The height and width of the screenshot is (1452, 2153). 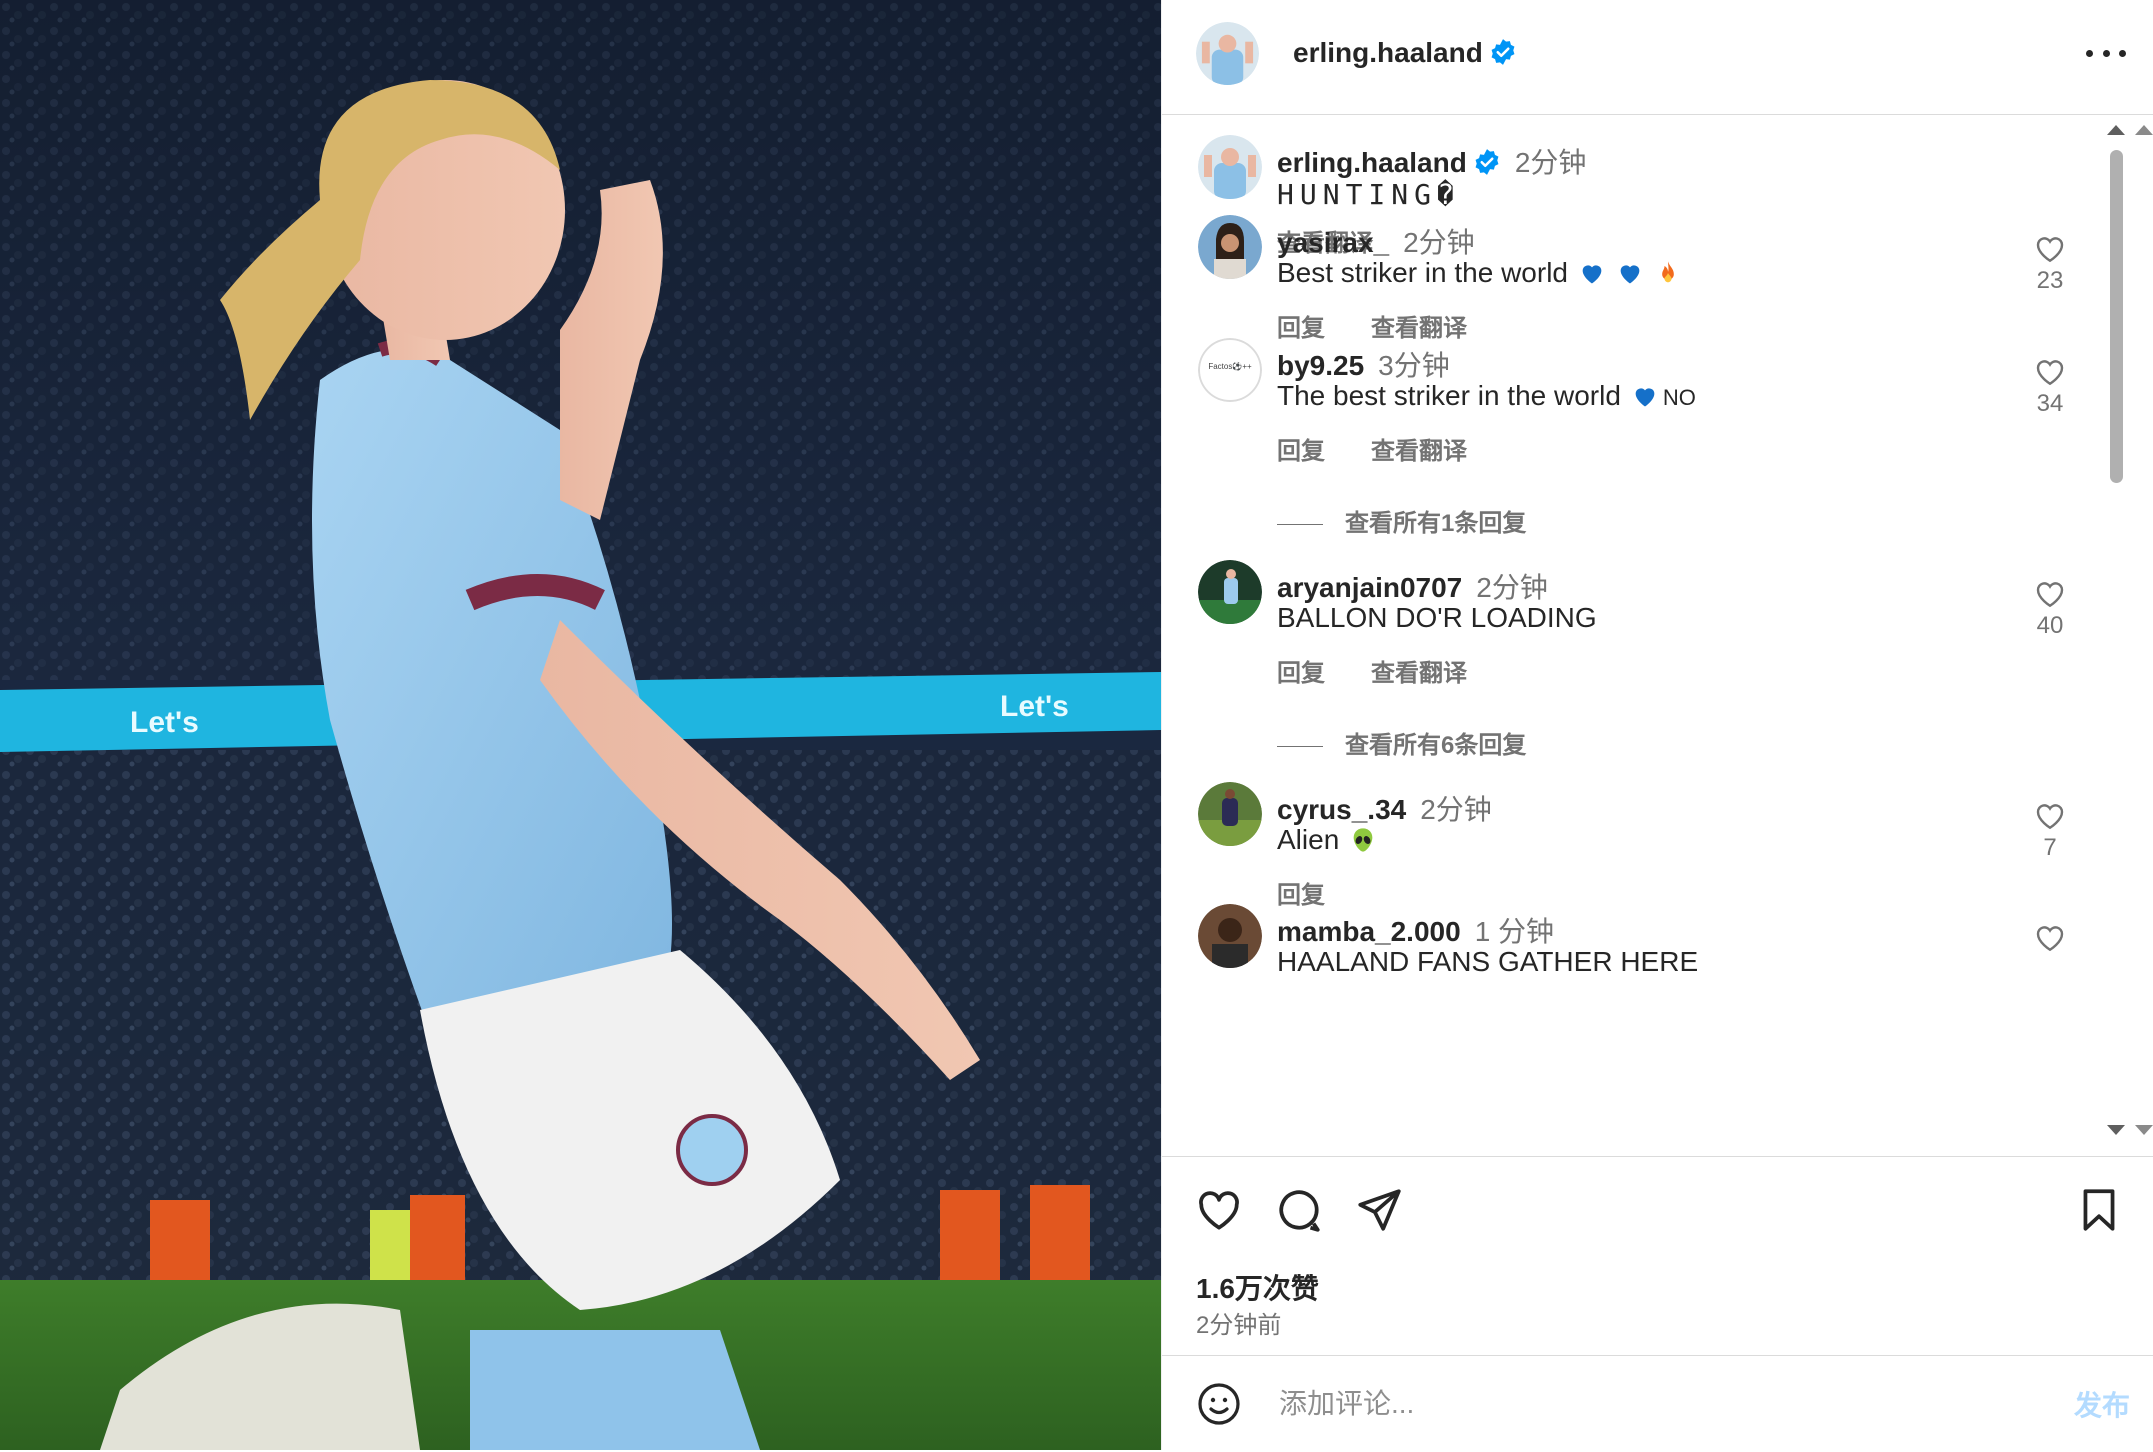 I want to click on post-timestamp: 2分钟前, so click(x=1239, y=1325).